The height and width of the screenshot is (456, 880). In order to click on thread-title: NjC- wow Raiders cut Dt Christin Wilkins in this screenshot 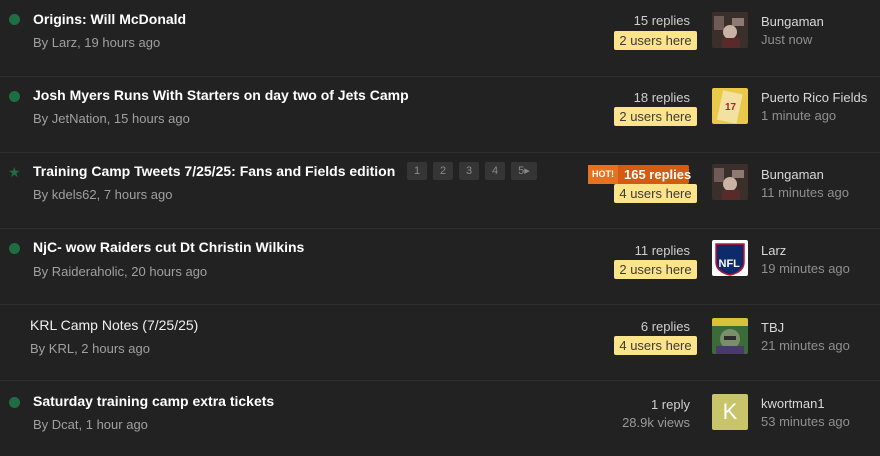, I will do `click(168, 247)`.